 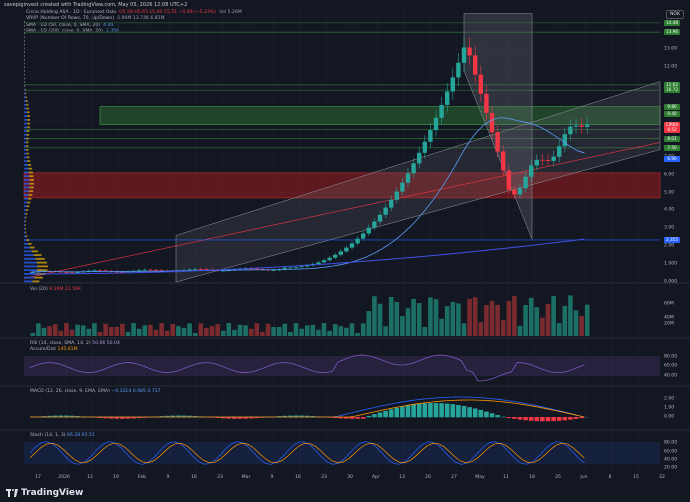 I want to click on accum-legend: Accum/Dist 145.61M, so click(x=54, y=349).